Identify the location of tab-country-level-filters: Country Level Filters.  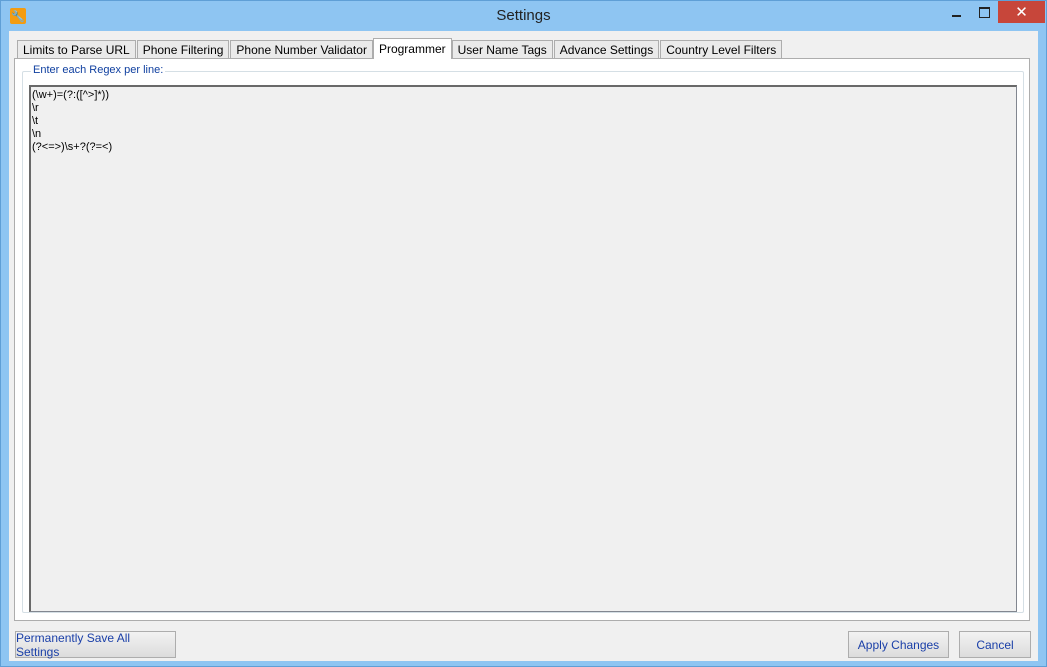
(721, 49).